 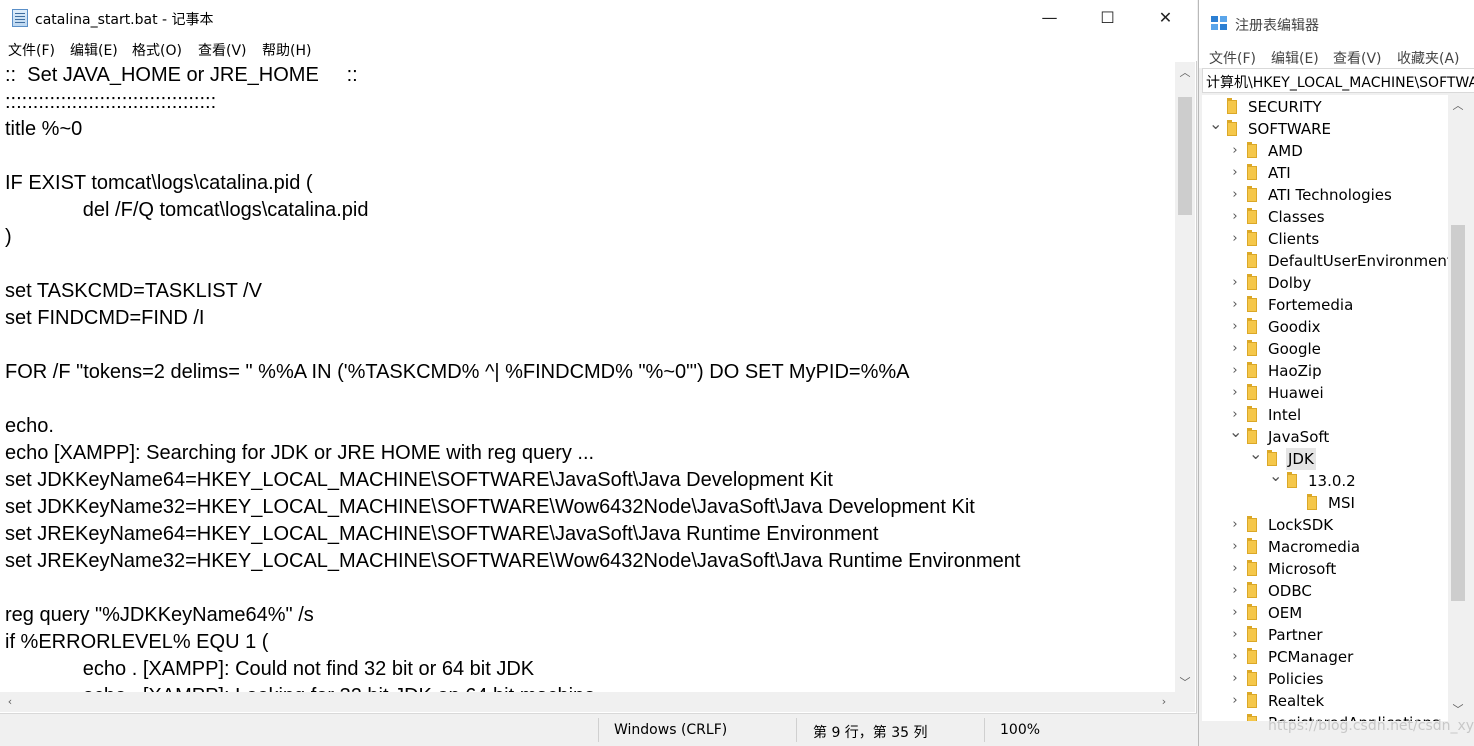 What do you see at coordinates (1428, 58) in the screenshot?
I see `regedit-menu-favorites: 收藏夹(A)` at bounding box center [1428, 58].